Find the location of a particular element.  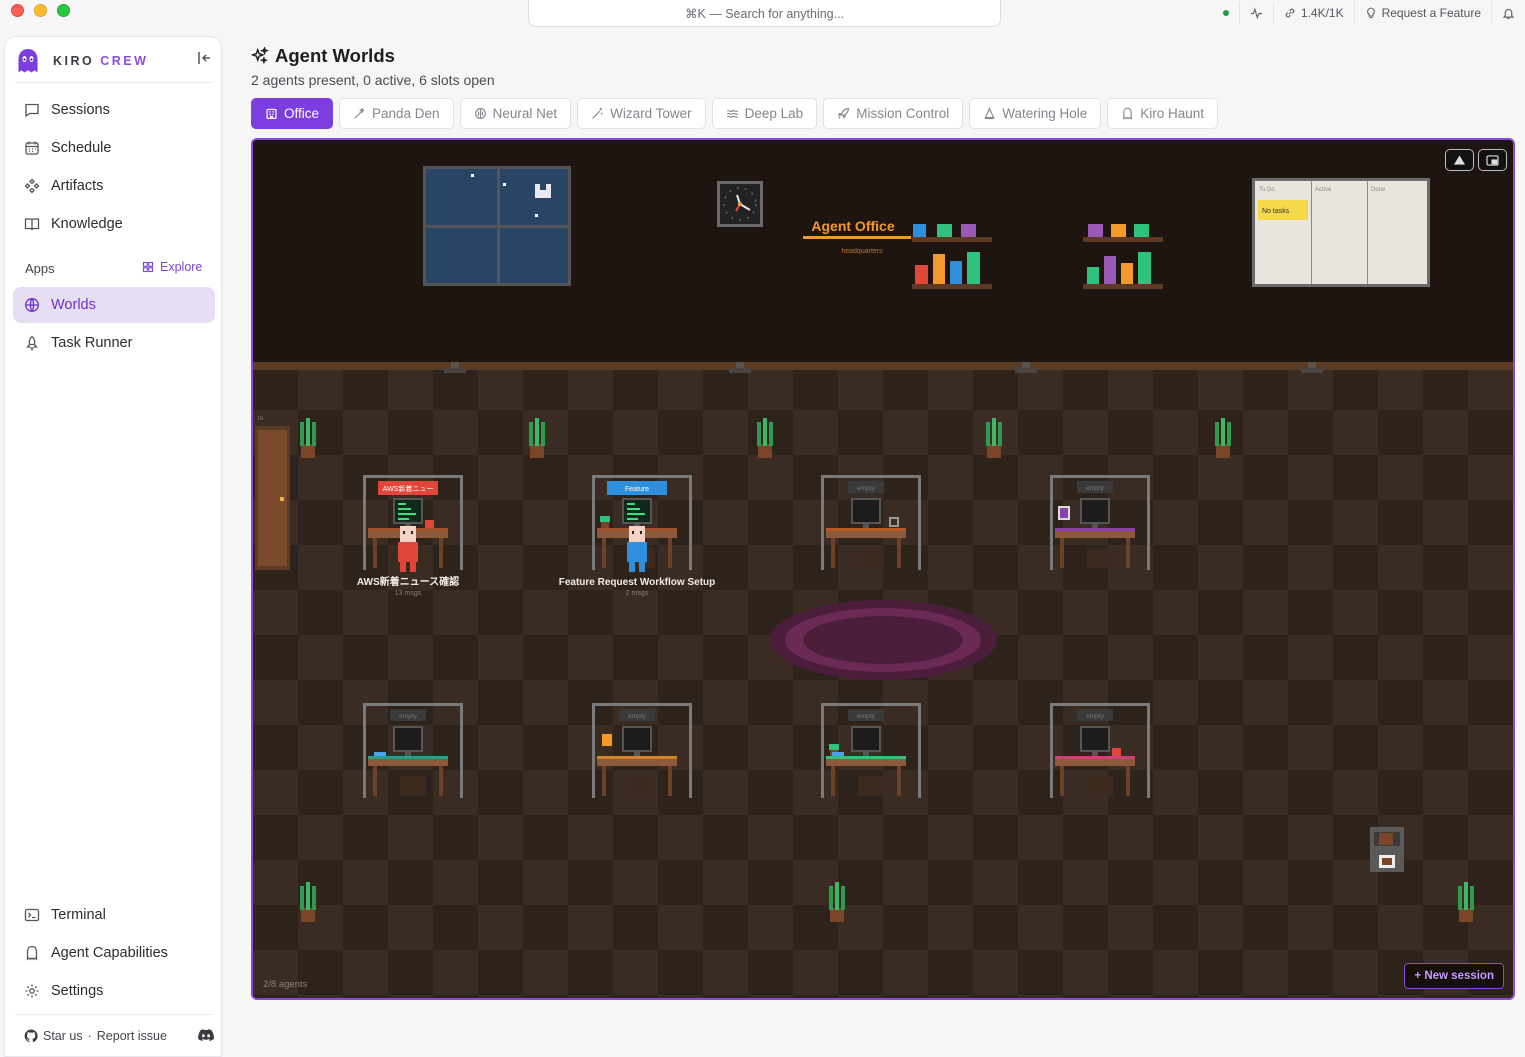

collapse-sidebar-icon is located at coordinates (205, 58).